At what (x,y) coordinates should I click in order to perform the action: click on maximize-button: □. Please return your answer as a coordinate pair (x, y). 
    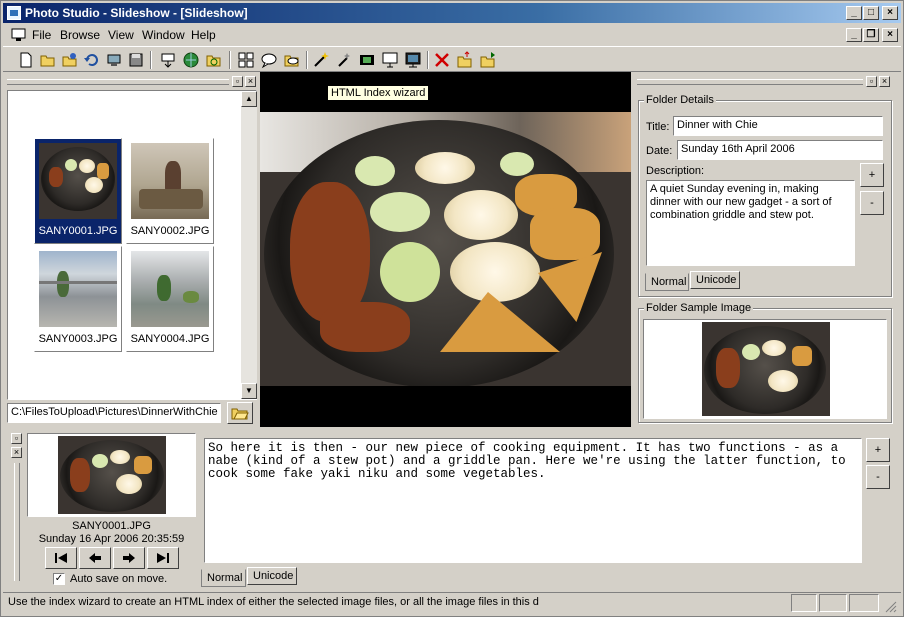
    Looking at the image, I should click on (871, 13).